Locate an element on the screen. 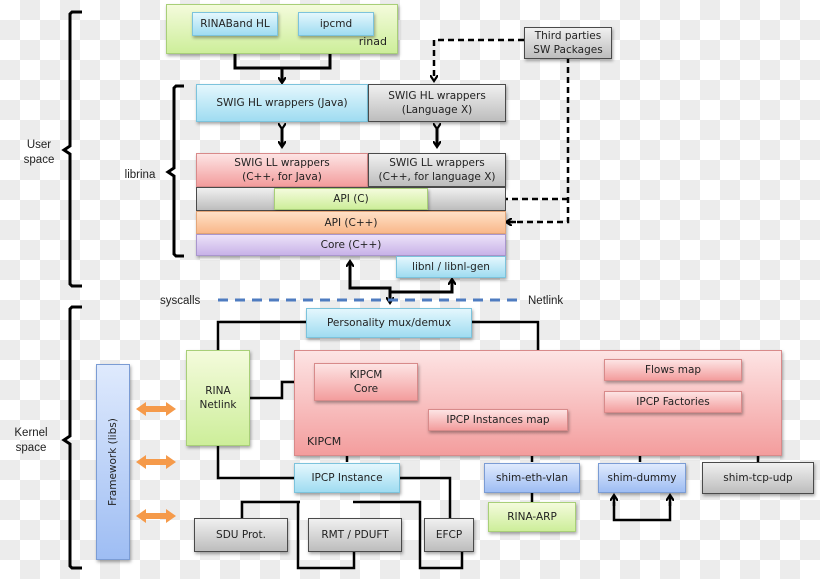 The height and width of the screenshot is (579, 820). shim-tcp-udp-box: shim-tcp-udp is located at coordinates (758, 478).